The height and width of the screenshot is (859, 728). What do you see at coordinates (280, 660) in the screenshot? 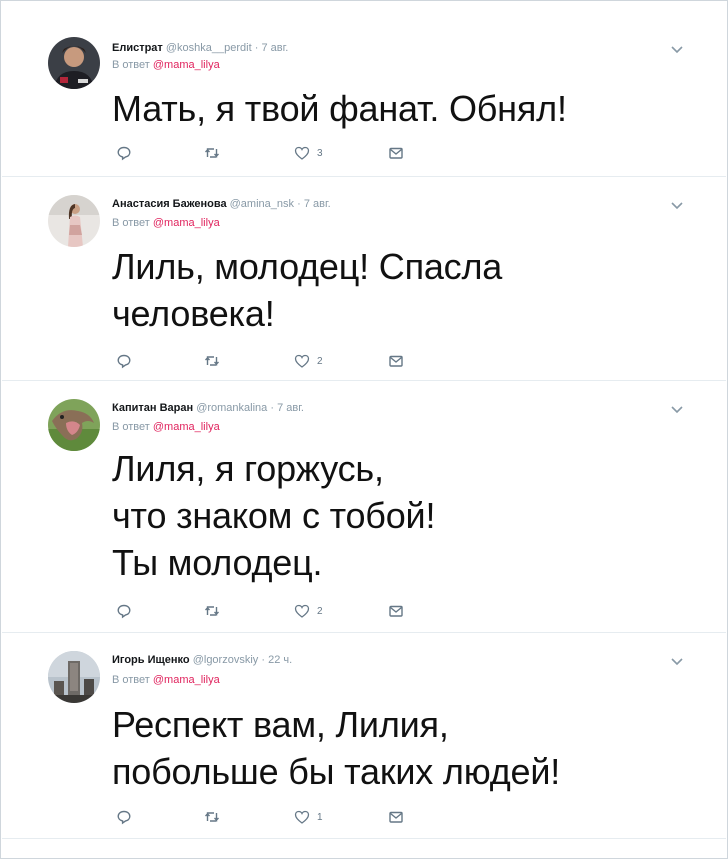
I see `tweet-time: 22 ч.` at bounding box center [280, 660].